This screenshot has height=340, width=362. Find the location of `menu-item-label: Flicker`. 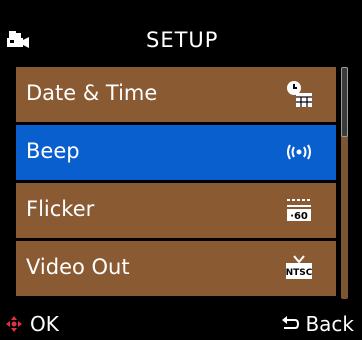

menu-item-label: Flicker is located at coordinates (60, 209).